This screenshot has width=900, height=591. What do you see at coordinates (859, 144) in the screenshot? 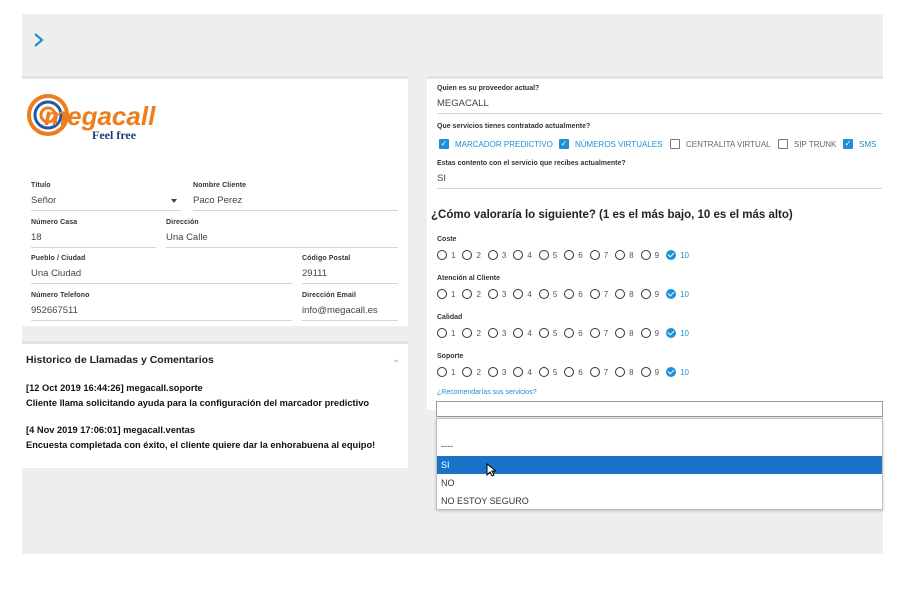
I see `service-checkbox-sms: ✓ SMS` at bounding box center [859, 144].